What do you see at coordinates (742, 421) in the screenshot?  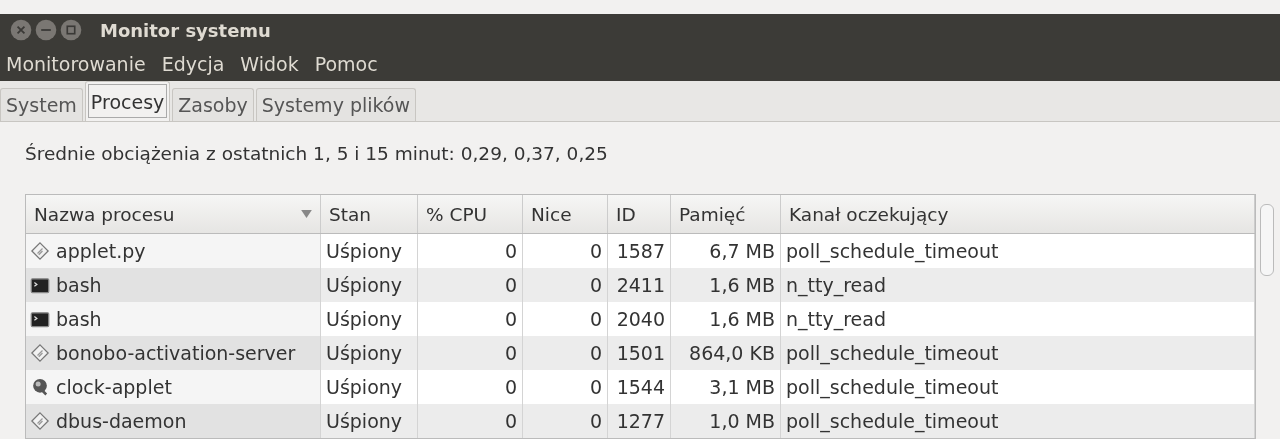 I see `table-cell: 1,0 MB` at bounding box center [742, 421].